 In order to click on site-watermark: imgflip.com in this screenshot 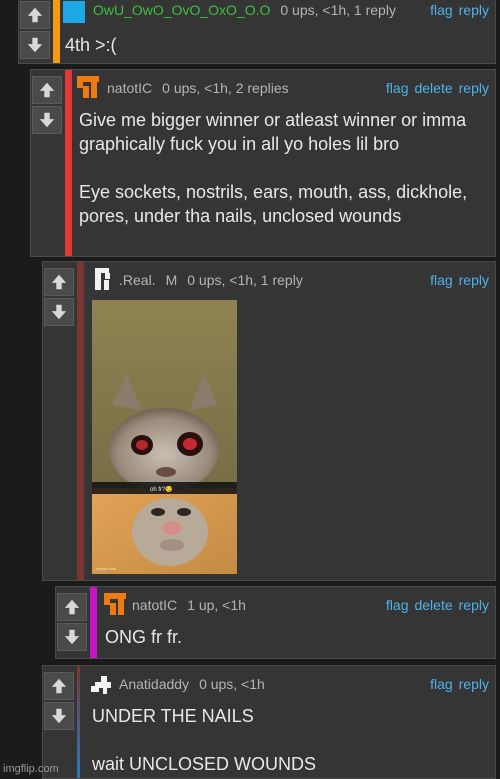, I will do `click(31, 769)`.